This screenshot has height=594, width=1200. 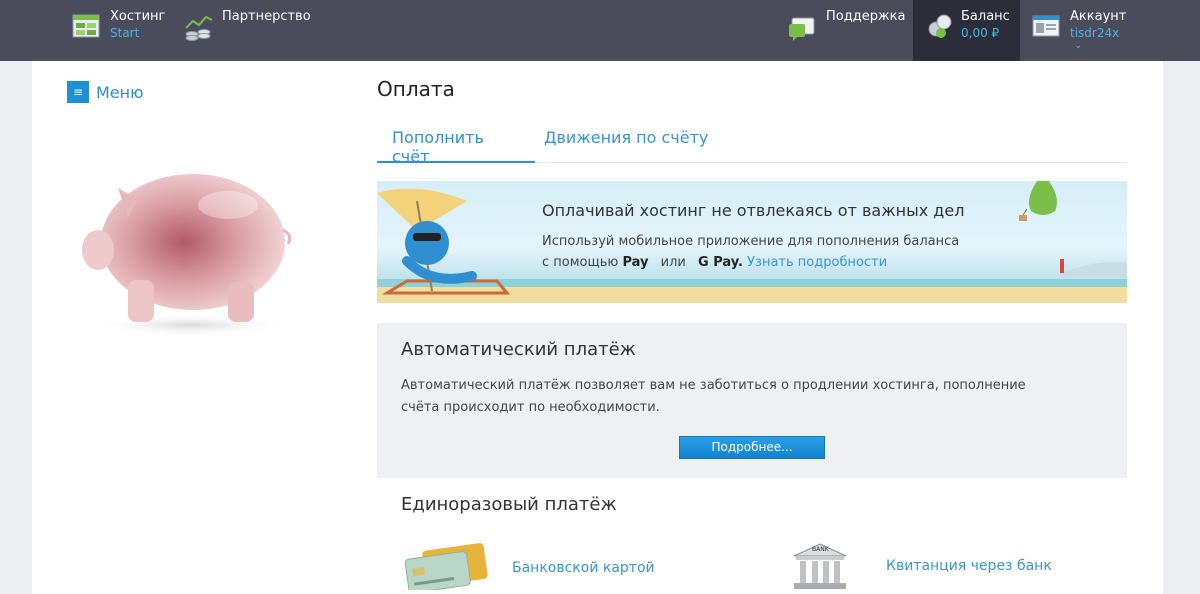 What do you see at coordinates (120, 92) in the screenshot?
I see `menu-label: Меню` at bounding box center [120, 92].